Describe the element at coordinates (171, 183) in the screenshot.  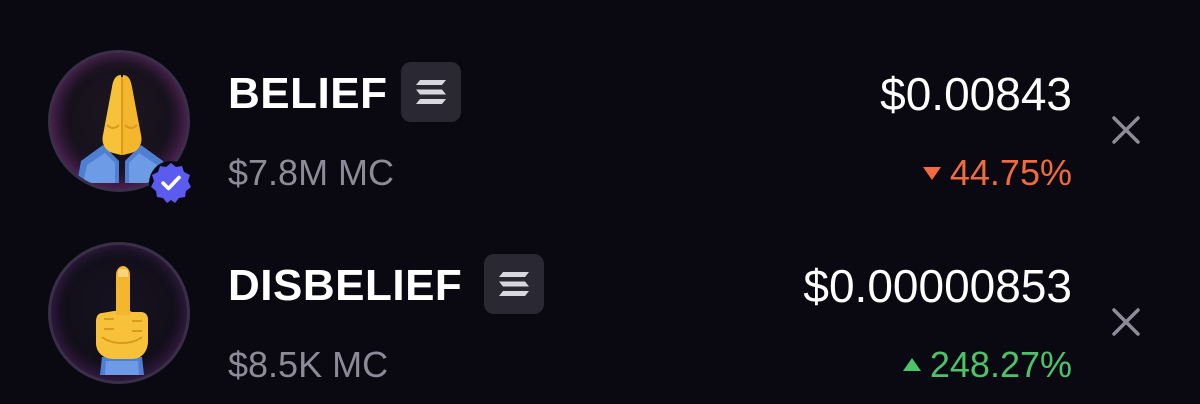
I see `verified-badge-icon` at that location.